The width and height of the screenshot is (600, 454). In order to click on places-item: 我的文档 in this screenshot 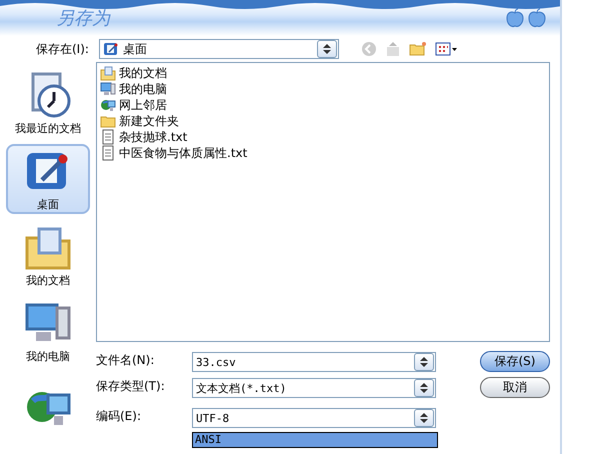, I will do `click(48, 255)`.